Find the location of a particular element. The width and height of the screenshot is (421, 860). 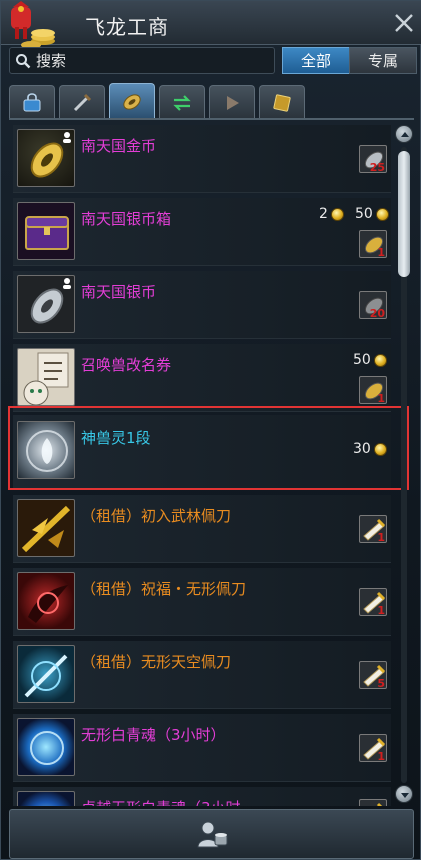

item-name: 南天国金币 is located at coordinates (119, 146).